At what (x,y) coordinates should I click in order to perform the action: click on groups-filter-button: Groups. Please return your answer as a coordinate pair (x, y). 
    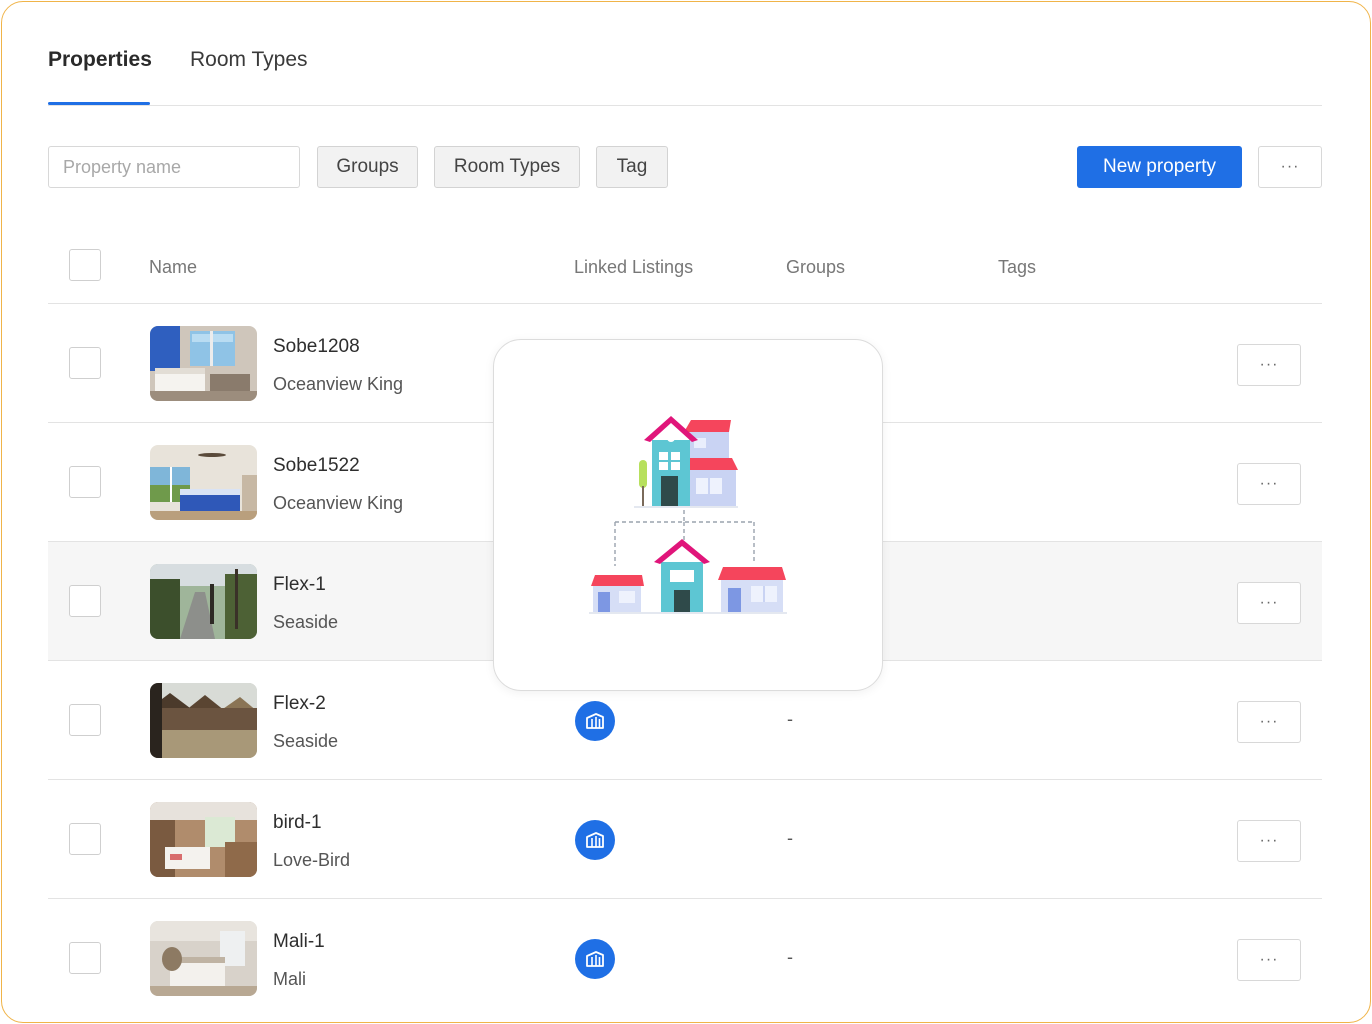
    Looking at the image, I should click on (367, 167).